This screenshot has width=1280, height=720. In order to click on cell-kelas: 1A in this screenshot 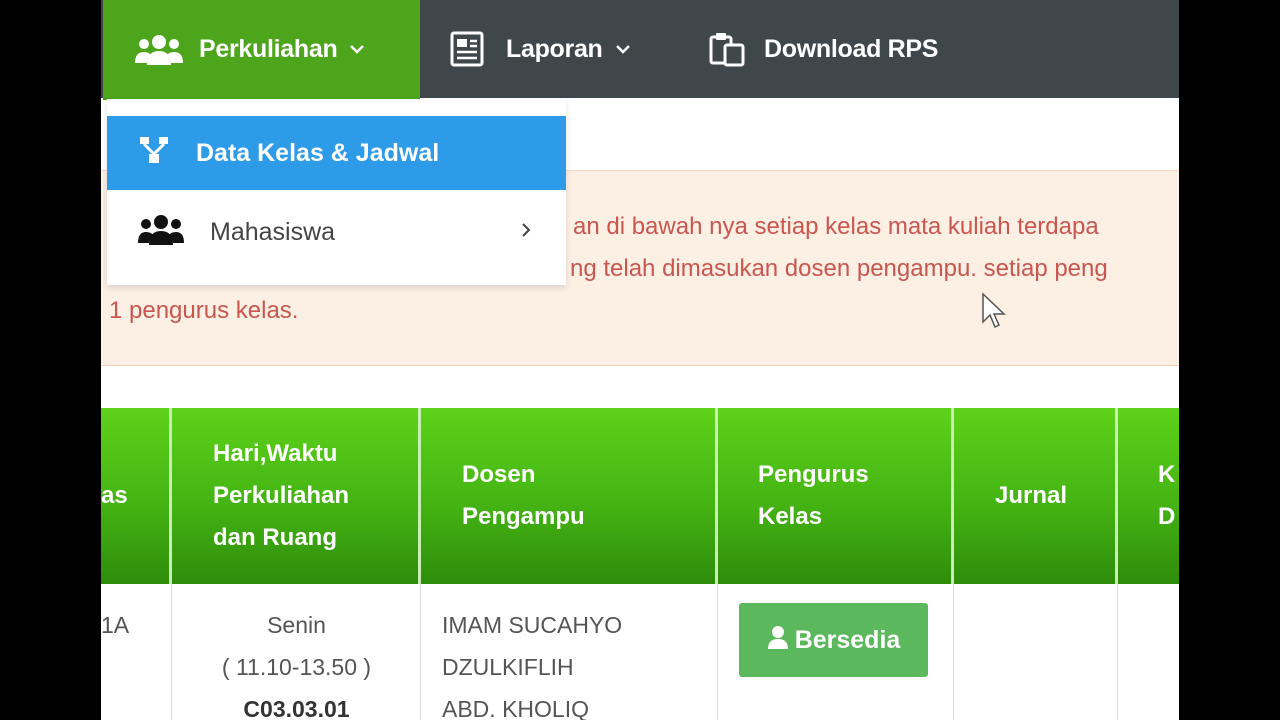, I will do `click(136, 652)`.